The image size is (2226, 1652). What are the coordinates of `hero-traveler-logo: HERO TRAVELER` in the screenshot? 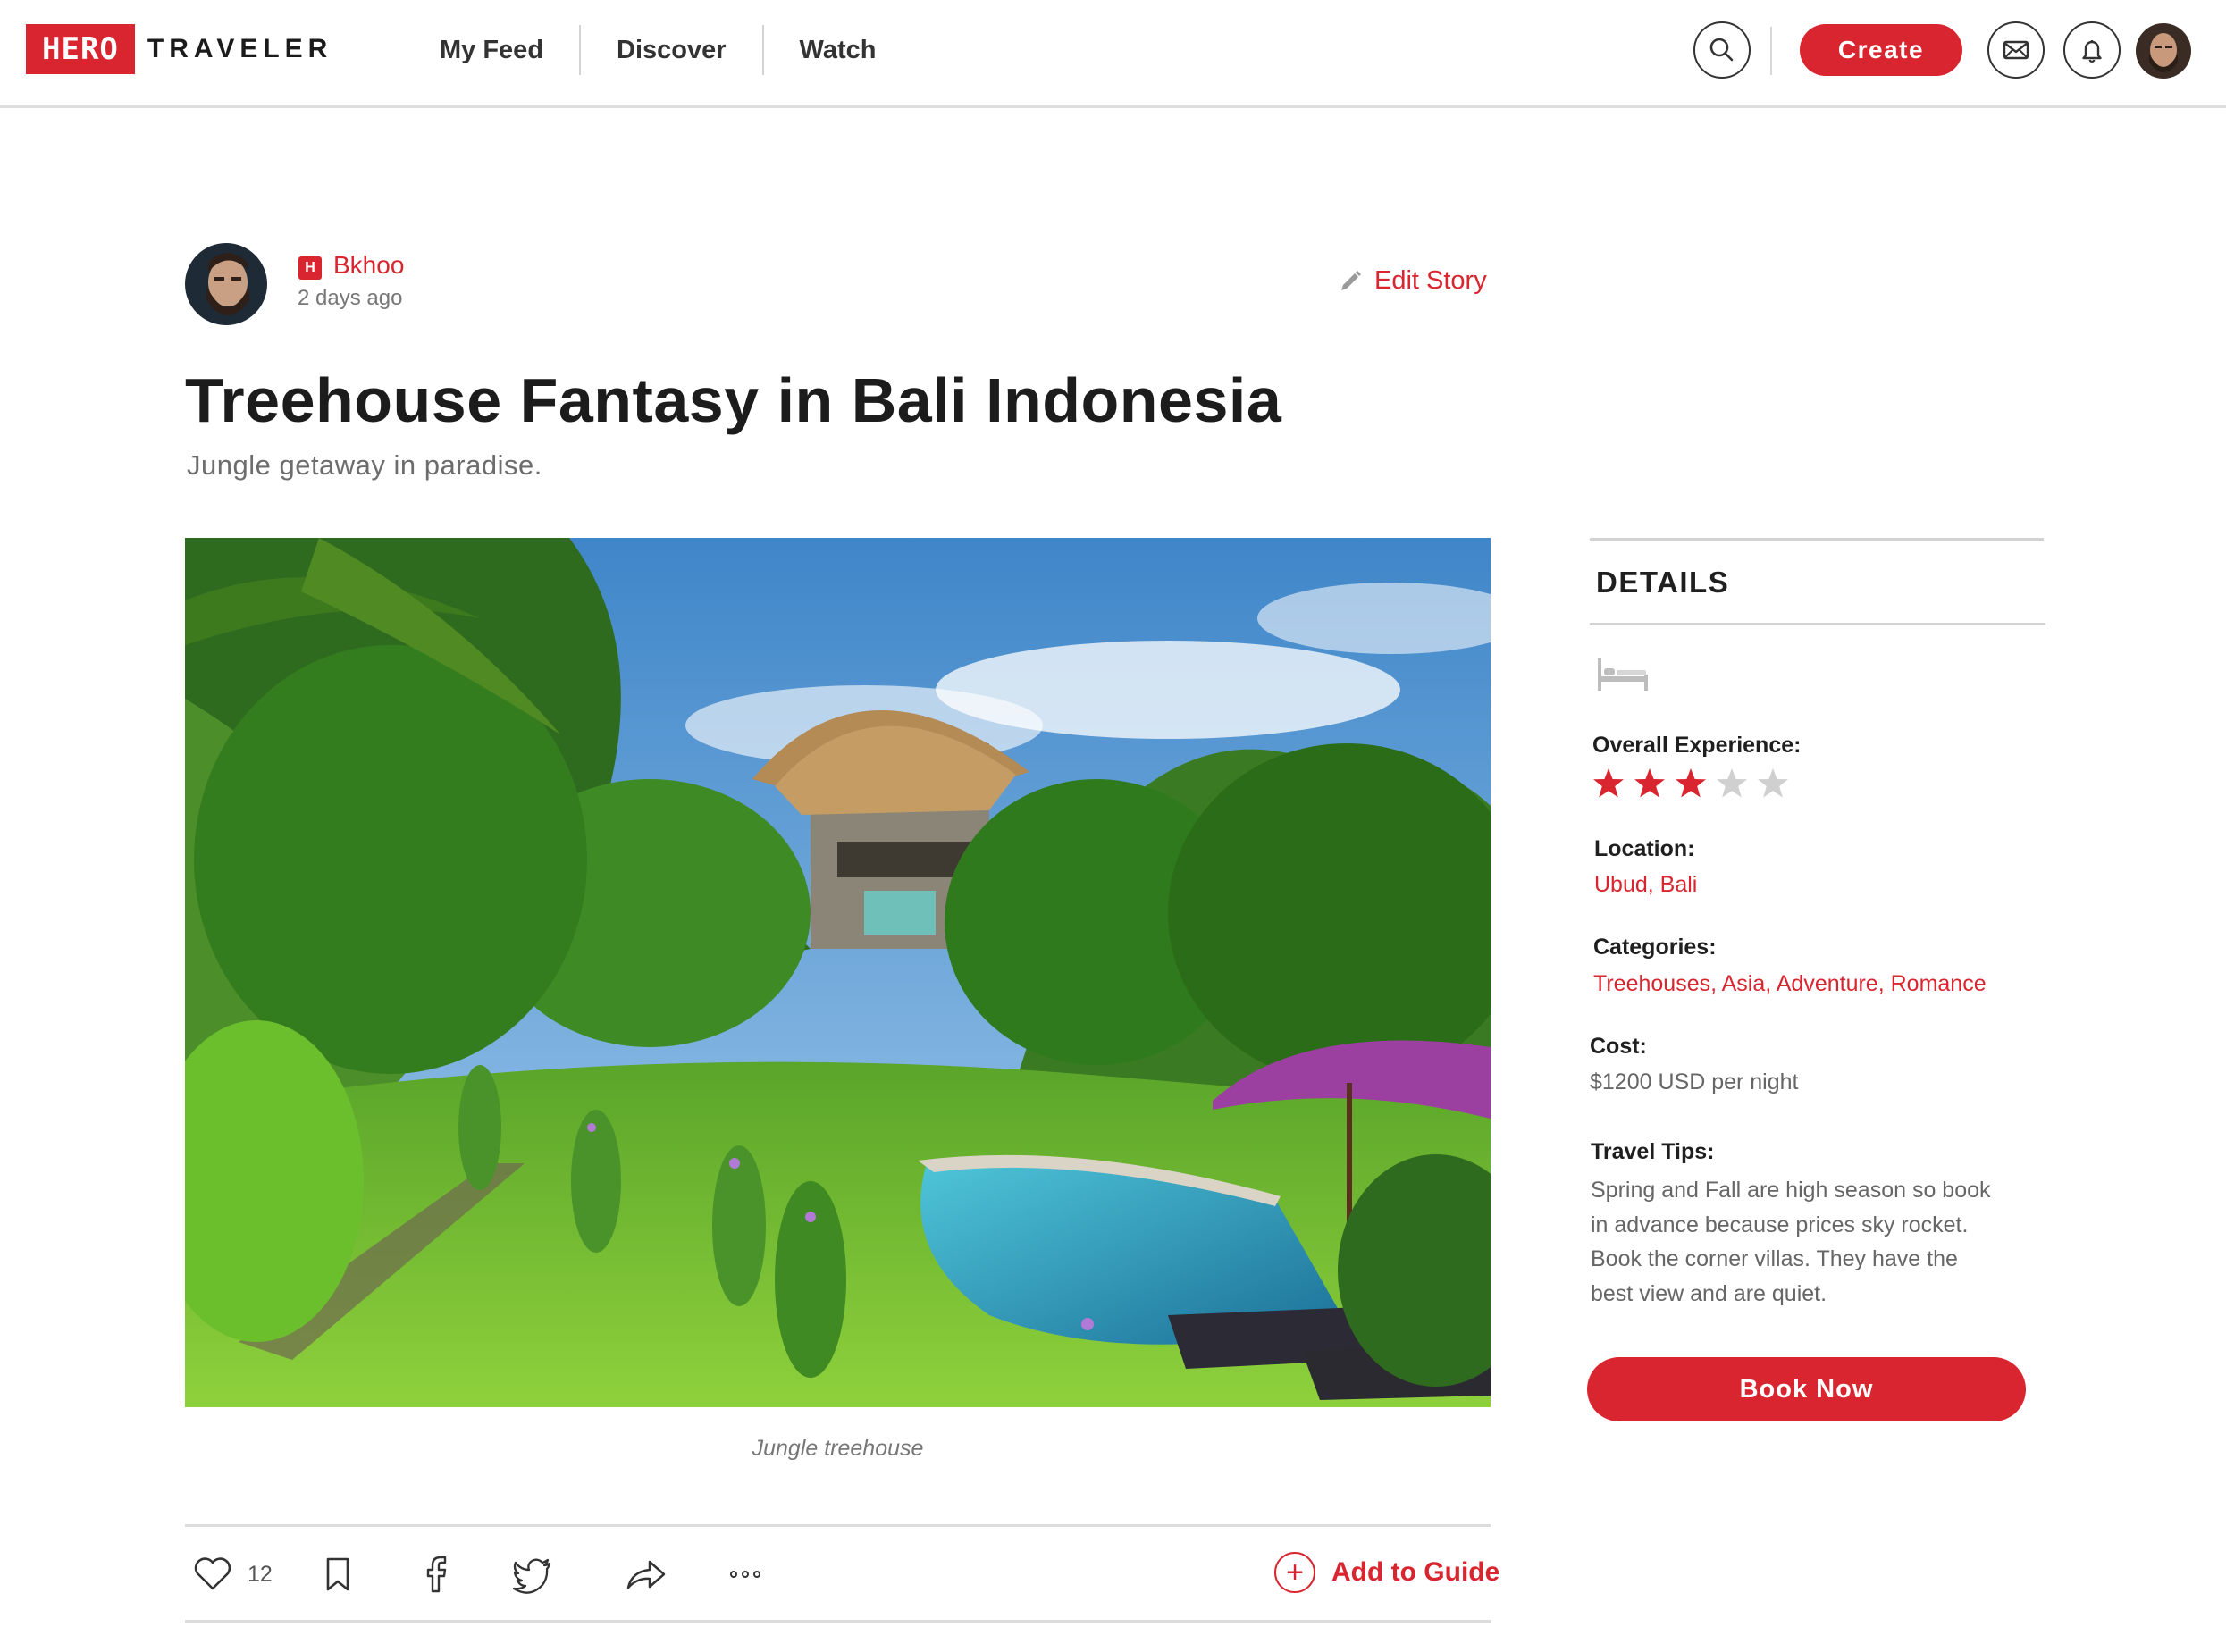 It's located at (179, 49).